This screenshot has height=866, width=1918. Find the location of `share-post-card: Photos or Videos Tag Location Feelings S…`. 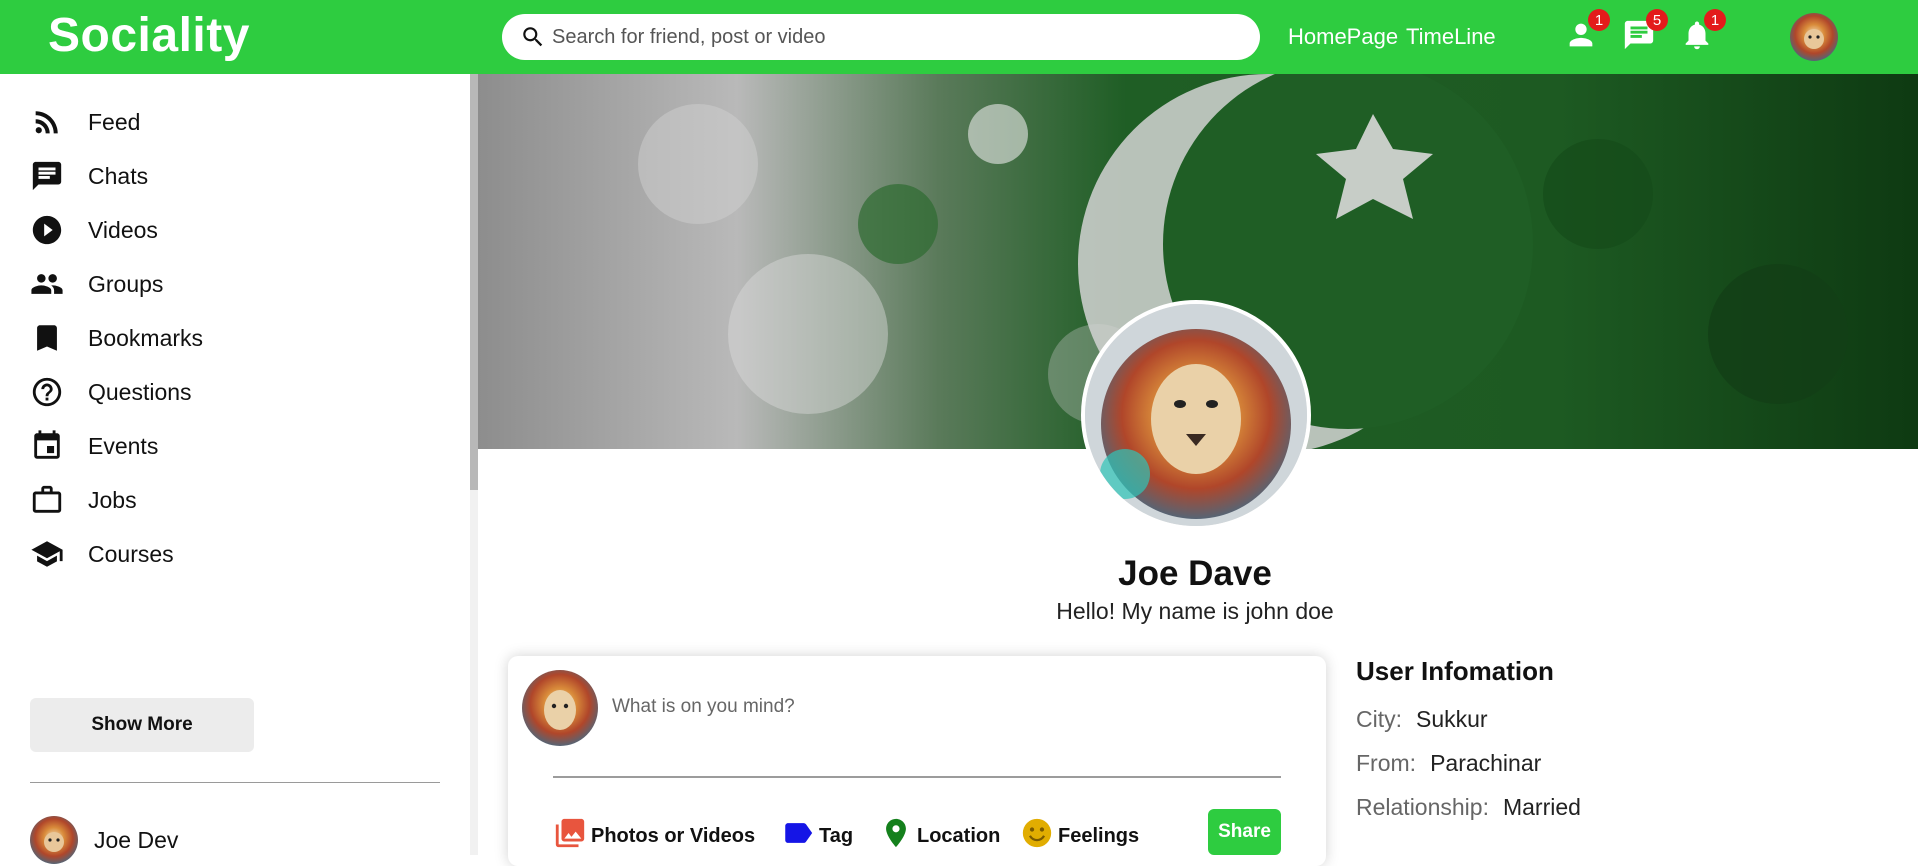

share-post-card: Photos or Videos Tag Location Feelings S… is located at coordinates (917, 761).